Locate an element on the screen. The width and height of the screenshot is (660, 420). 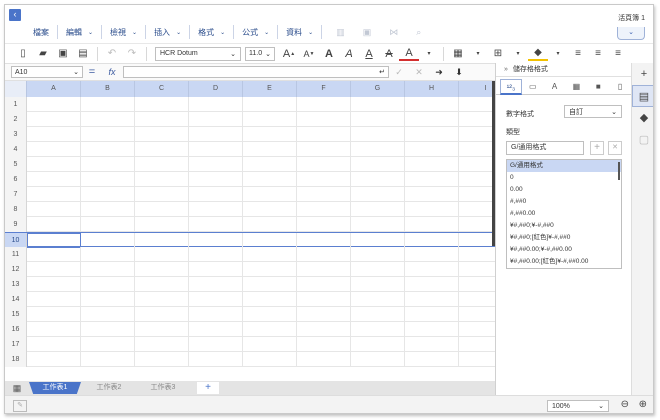
undo-icon: ↶ is located at coordinates (112, 54).